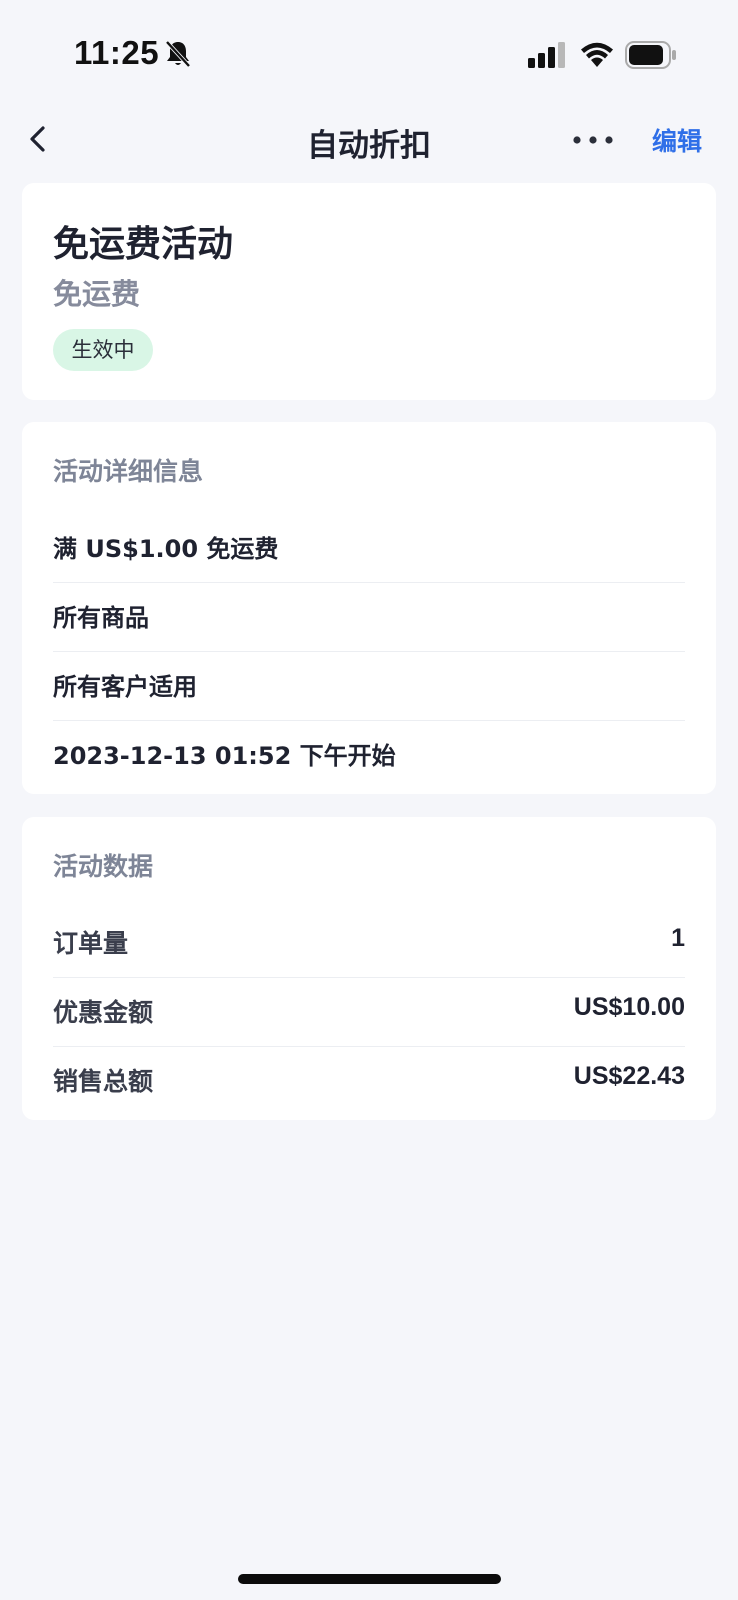 Image resolution: width=738 pixels, height=1600 pixels. I want to click on detail-text: 2023-12-13 01:52 下午开始, so click(224, 756).